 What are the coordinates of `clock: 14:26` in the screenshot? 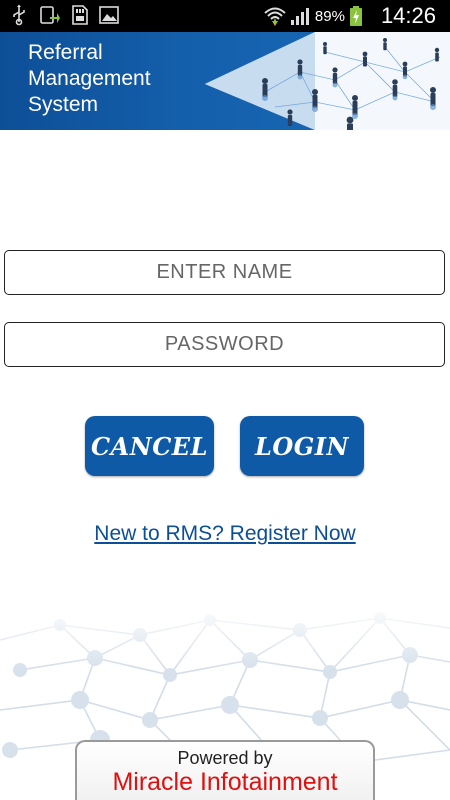 It's located at (408, 15).